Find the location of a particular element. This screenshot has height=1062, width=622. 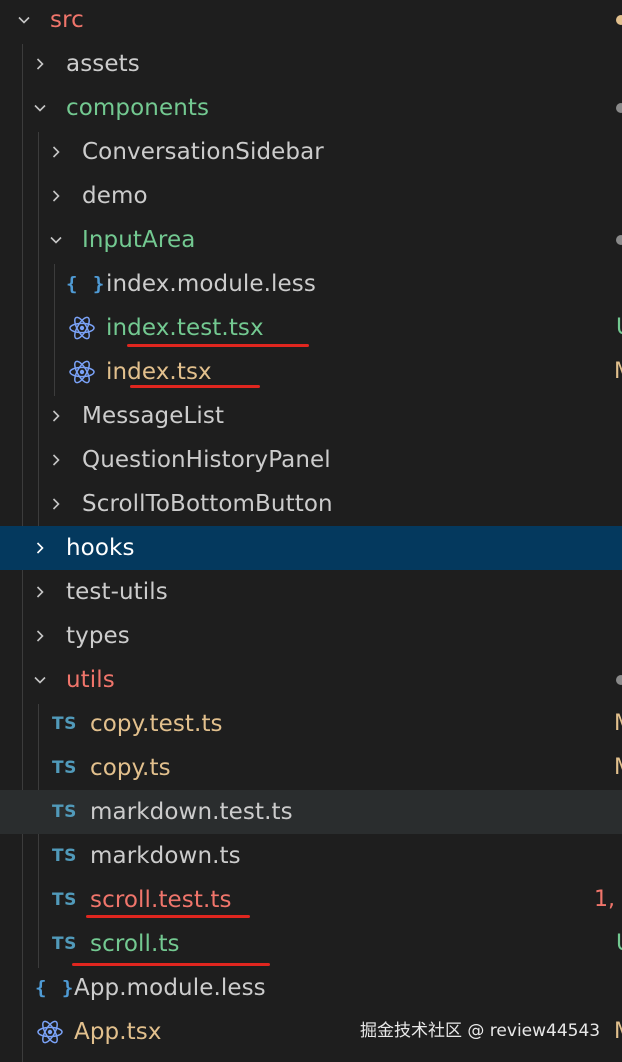

folder-label: types is located at coordinates (98, 636).